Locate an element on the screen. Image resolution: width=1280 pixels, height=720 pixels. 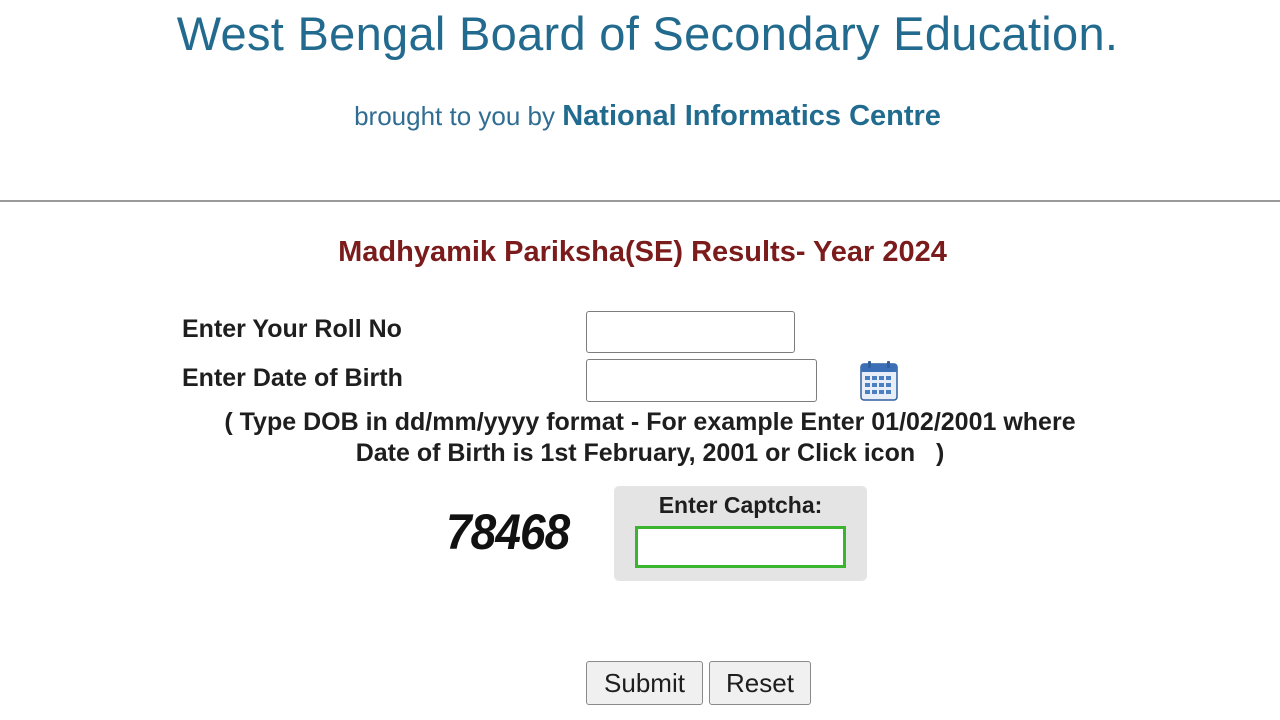
captcha-code: 78468 is located at coordinates (508, 532).